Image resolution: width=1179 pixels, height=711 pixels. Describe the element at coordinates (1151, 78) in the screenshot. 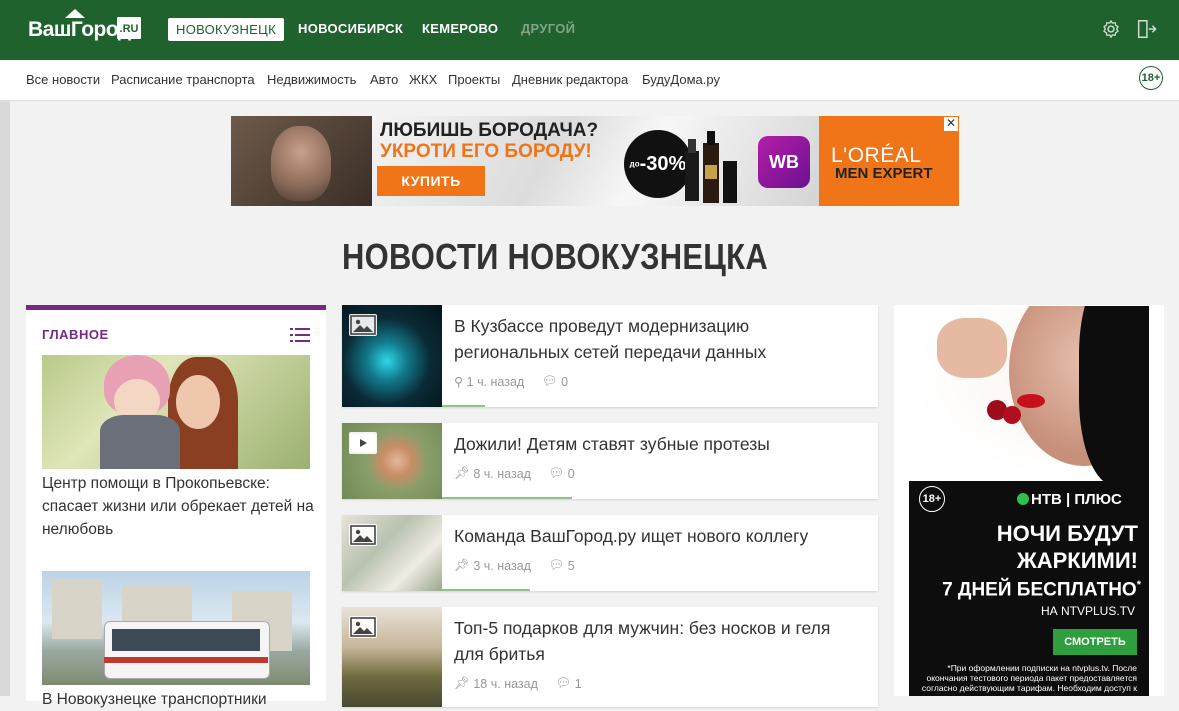

I see `age-rating-badge: 18+` at that location.